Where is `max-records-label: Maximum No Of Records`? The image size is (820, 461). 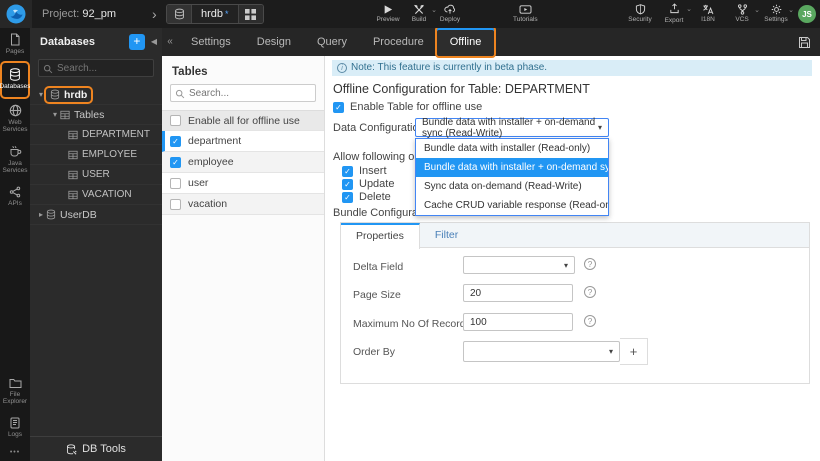 max-records-label: Maximum No Of Records is located at coordinates (412, 324).